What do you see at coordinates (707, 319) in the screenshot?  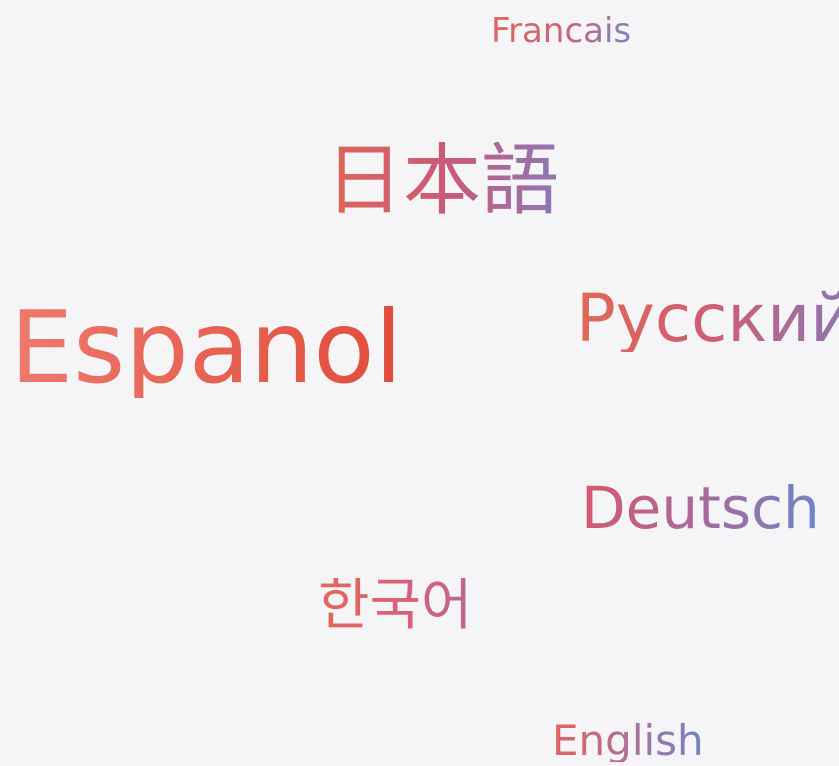 I see `language-word-russian: Русский` at bounding box center [707, 319].